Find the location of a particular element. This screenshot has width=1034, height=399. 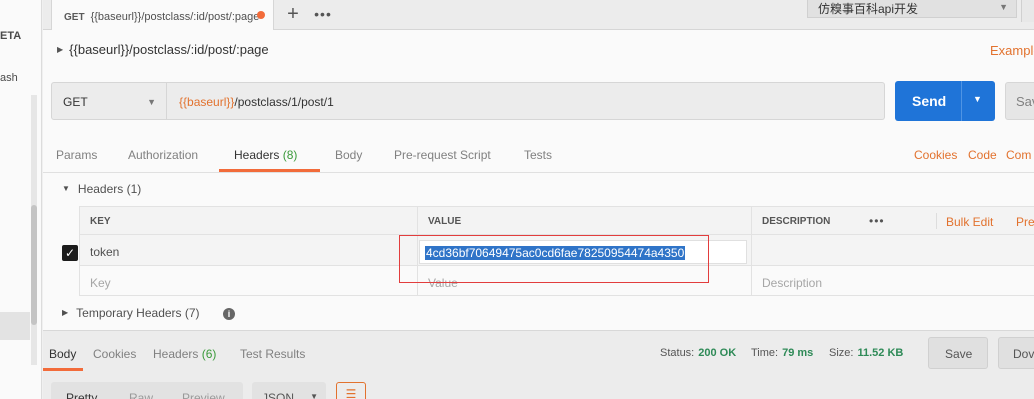

tab-params: Params is located at coordinates (76, 155).